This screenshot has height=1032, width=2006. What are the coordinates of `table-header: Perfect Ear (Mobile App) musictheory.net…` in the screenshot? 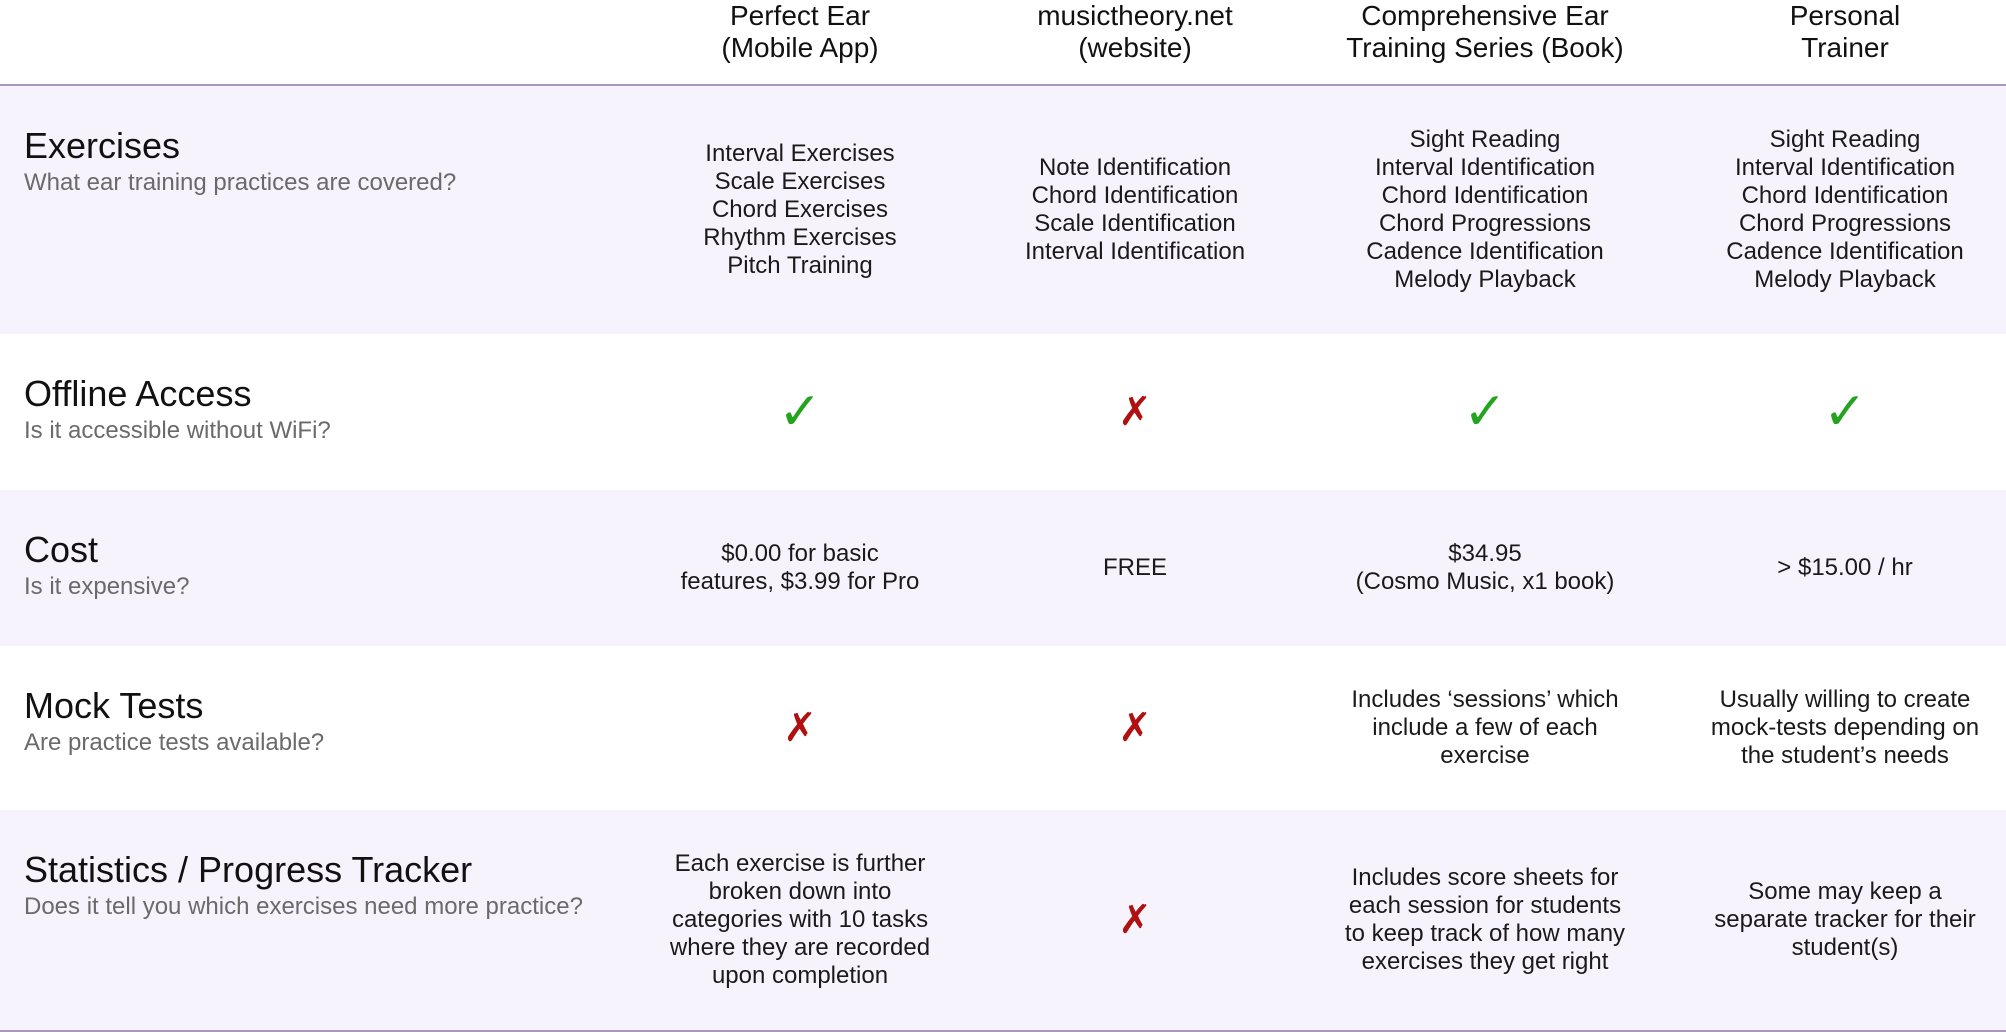 It's located at (1003, 43).